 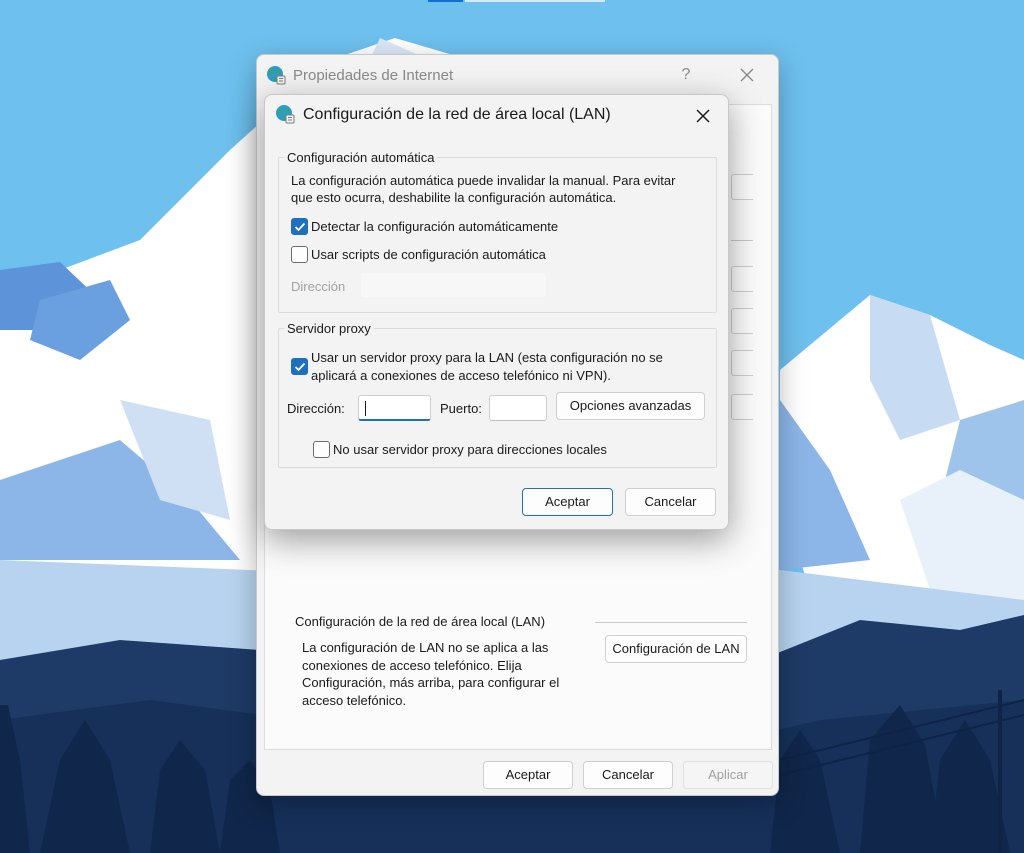 What do you see at coordinates (321, 449) in the screenshot?
I see `bypass-local-checkbox` at bounding box center [321, 449].